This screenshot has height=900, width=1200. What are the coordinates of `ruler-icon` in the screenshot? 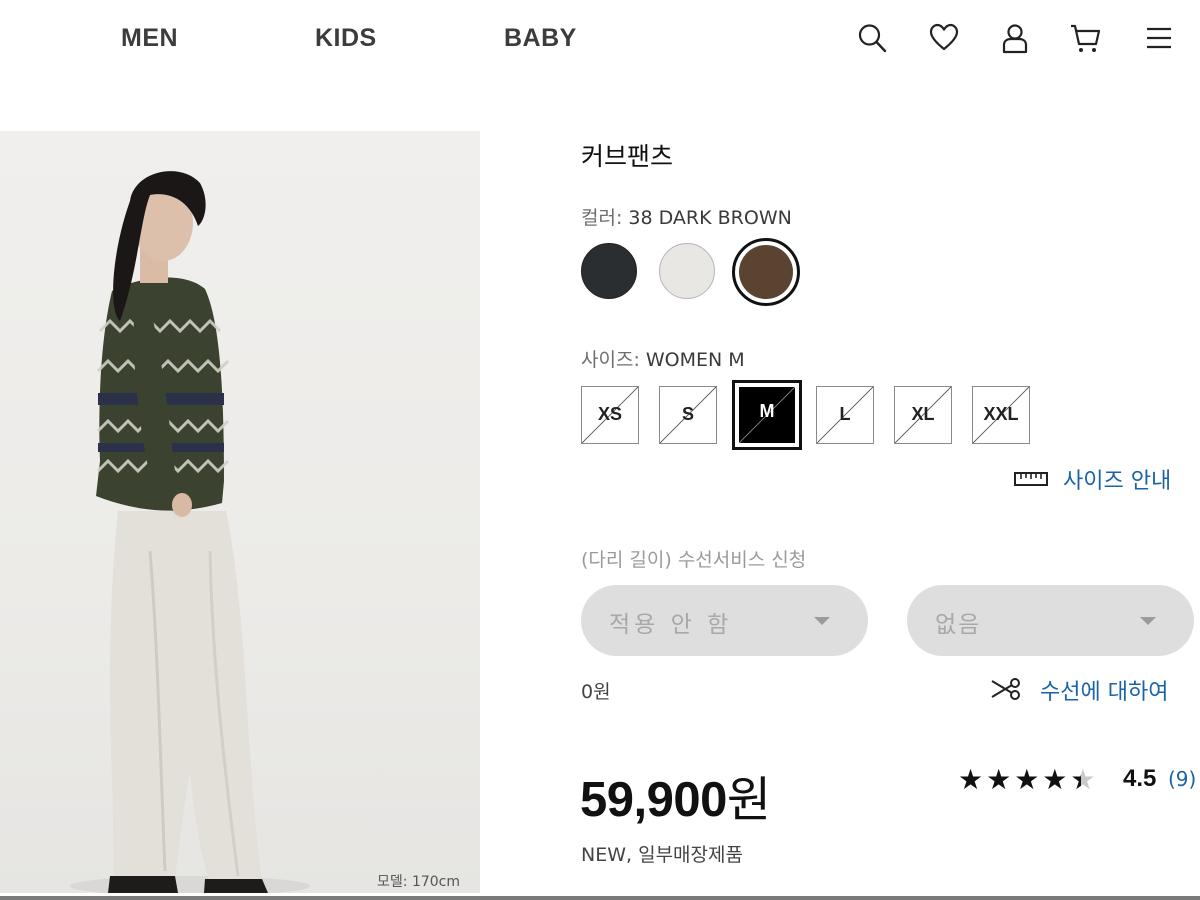 It's located at (1031, 479).